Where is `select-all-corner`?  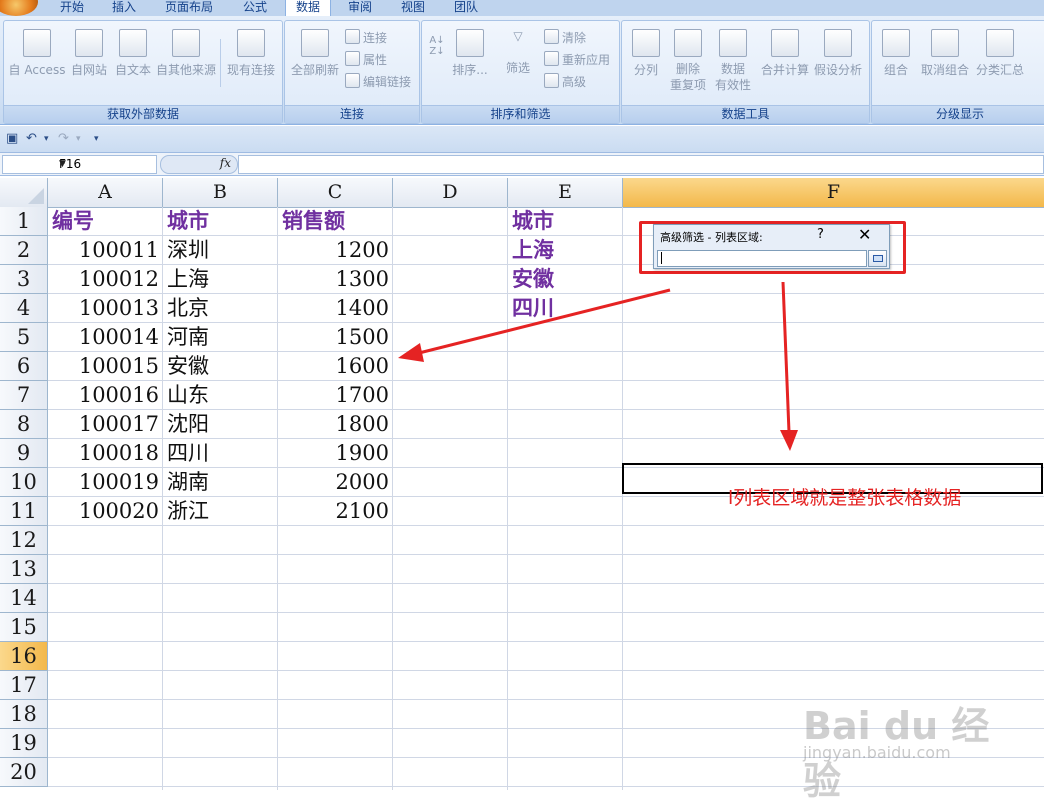 select-all-corner is located at coordinates (24, 193).